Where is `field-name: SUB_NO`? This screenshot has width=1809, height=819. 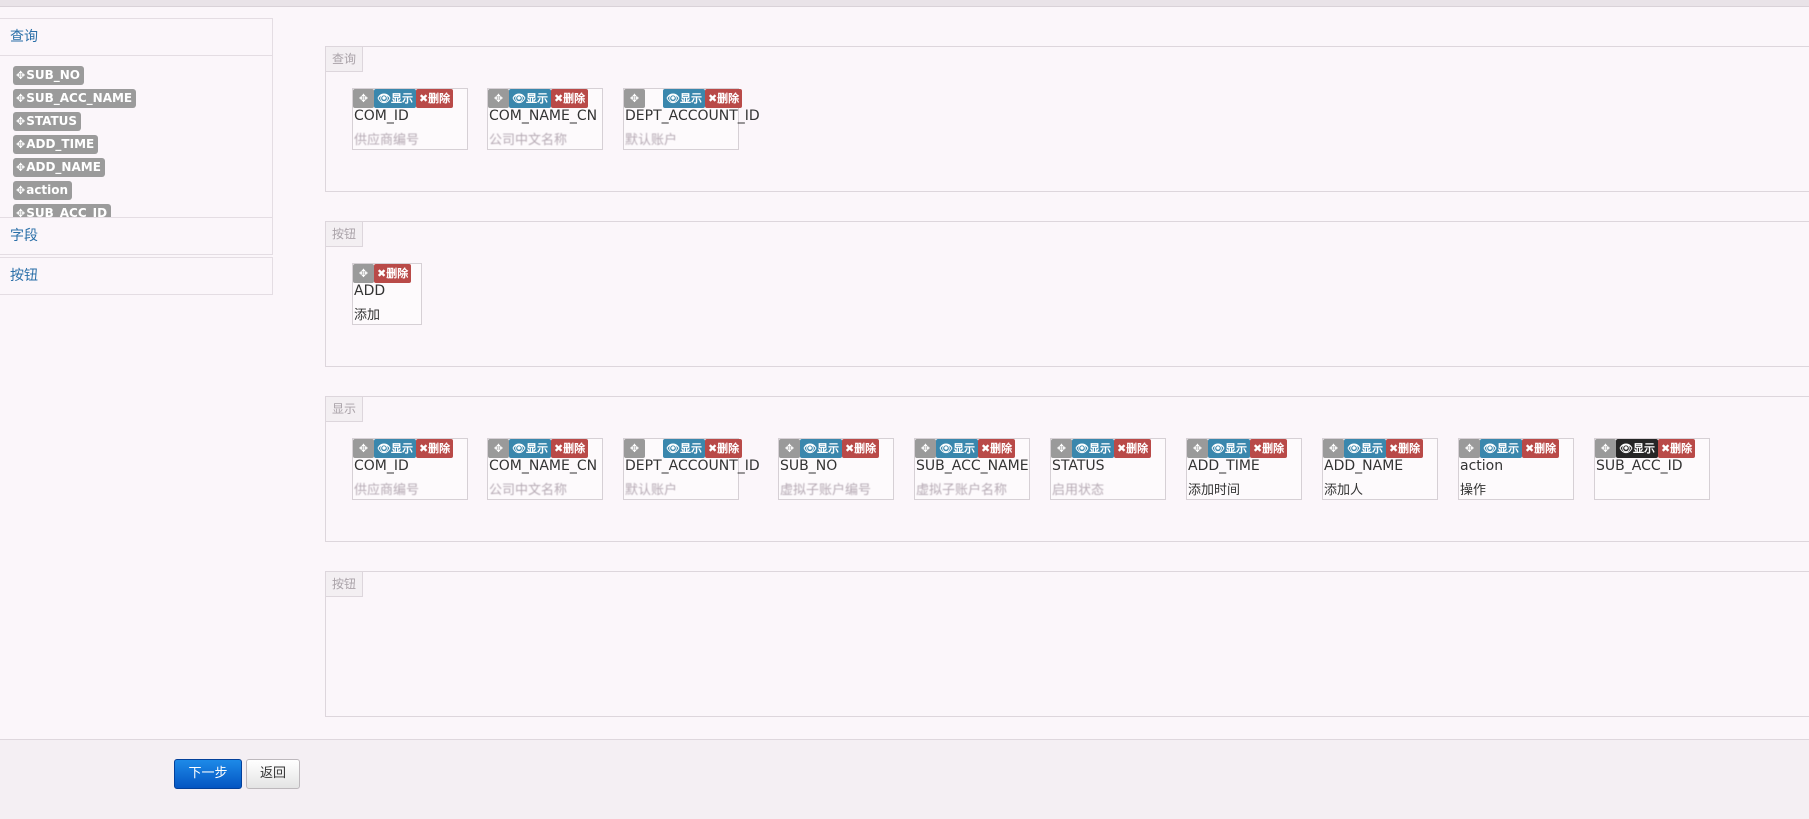 field-name: SUB_NO is located at coordinates (809, 466).